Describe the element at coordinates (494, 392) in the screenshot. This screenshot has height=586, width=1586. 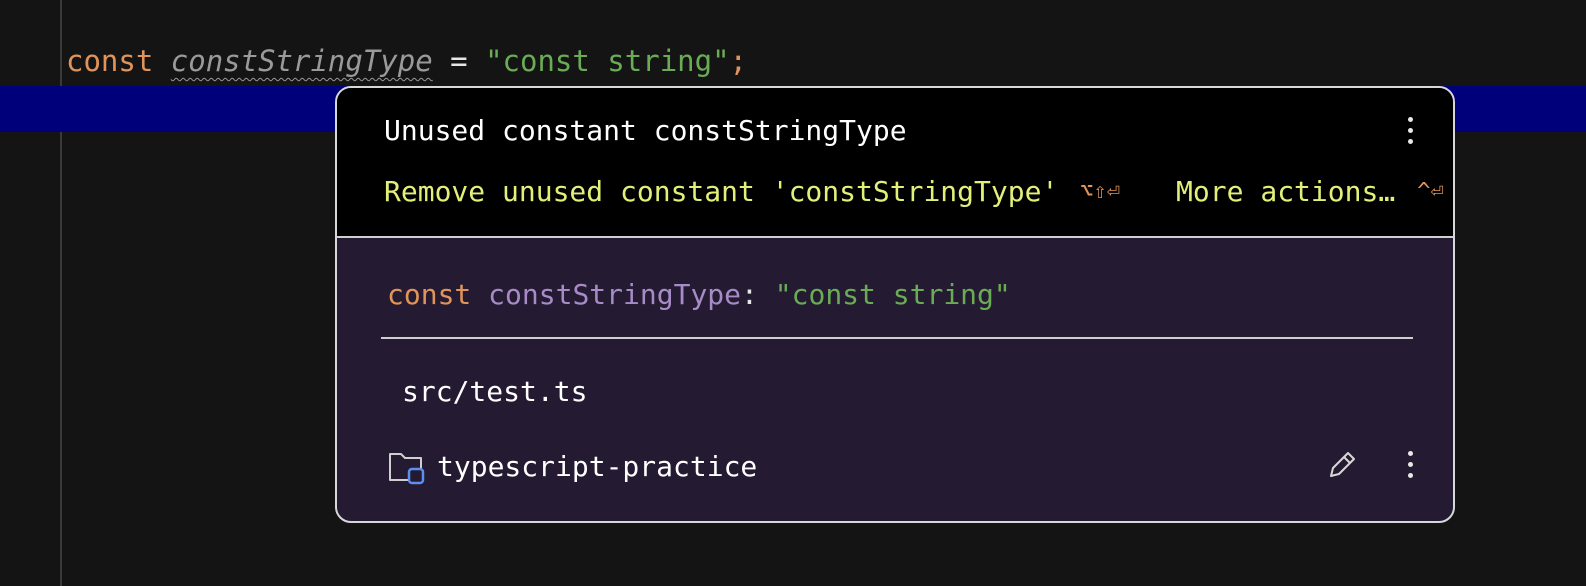
I see `file-path: src/test.ts` at that location.